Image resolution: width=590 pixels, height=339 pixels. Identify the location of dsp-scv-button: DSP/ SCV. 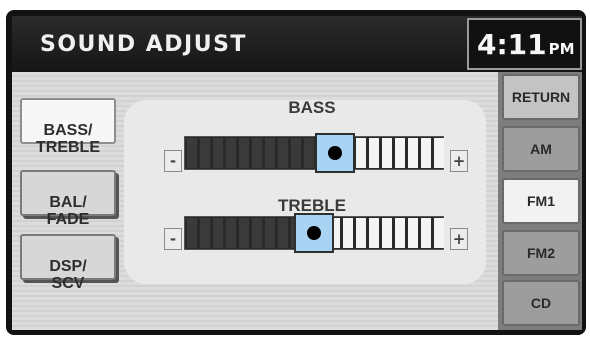
(68, 263).